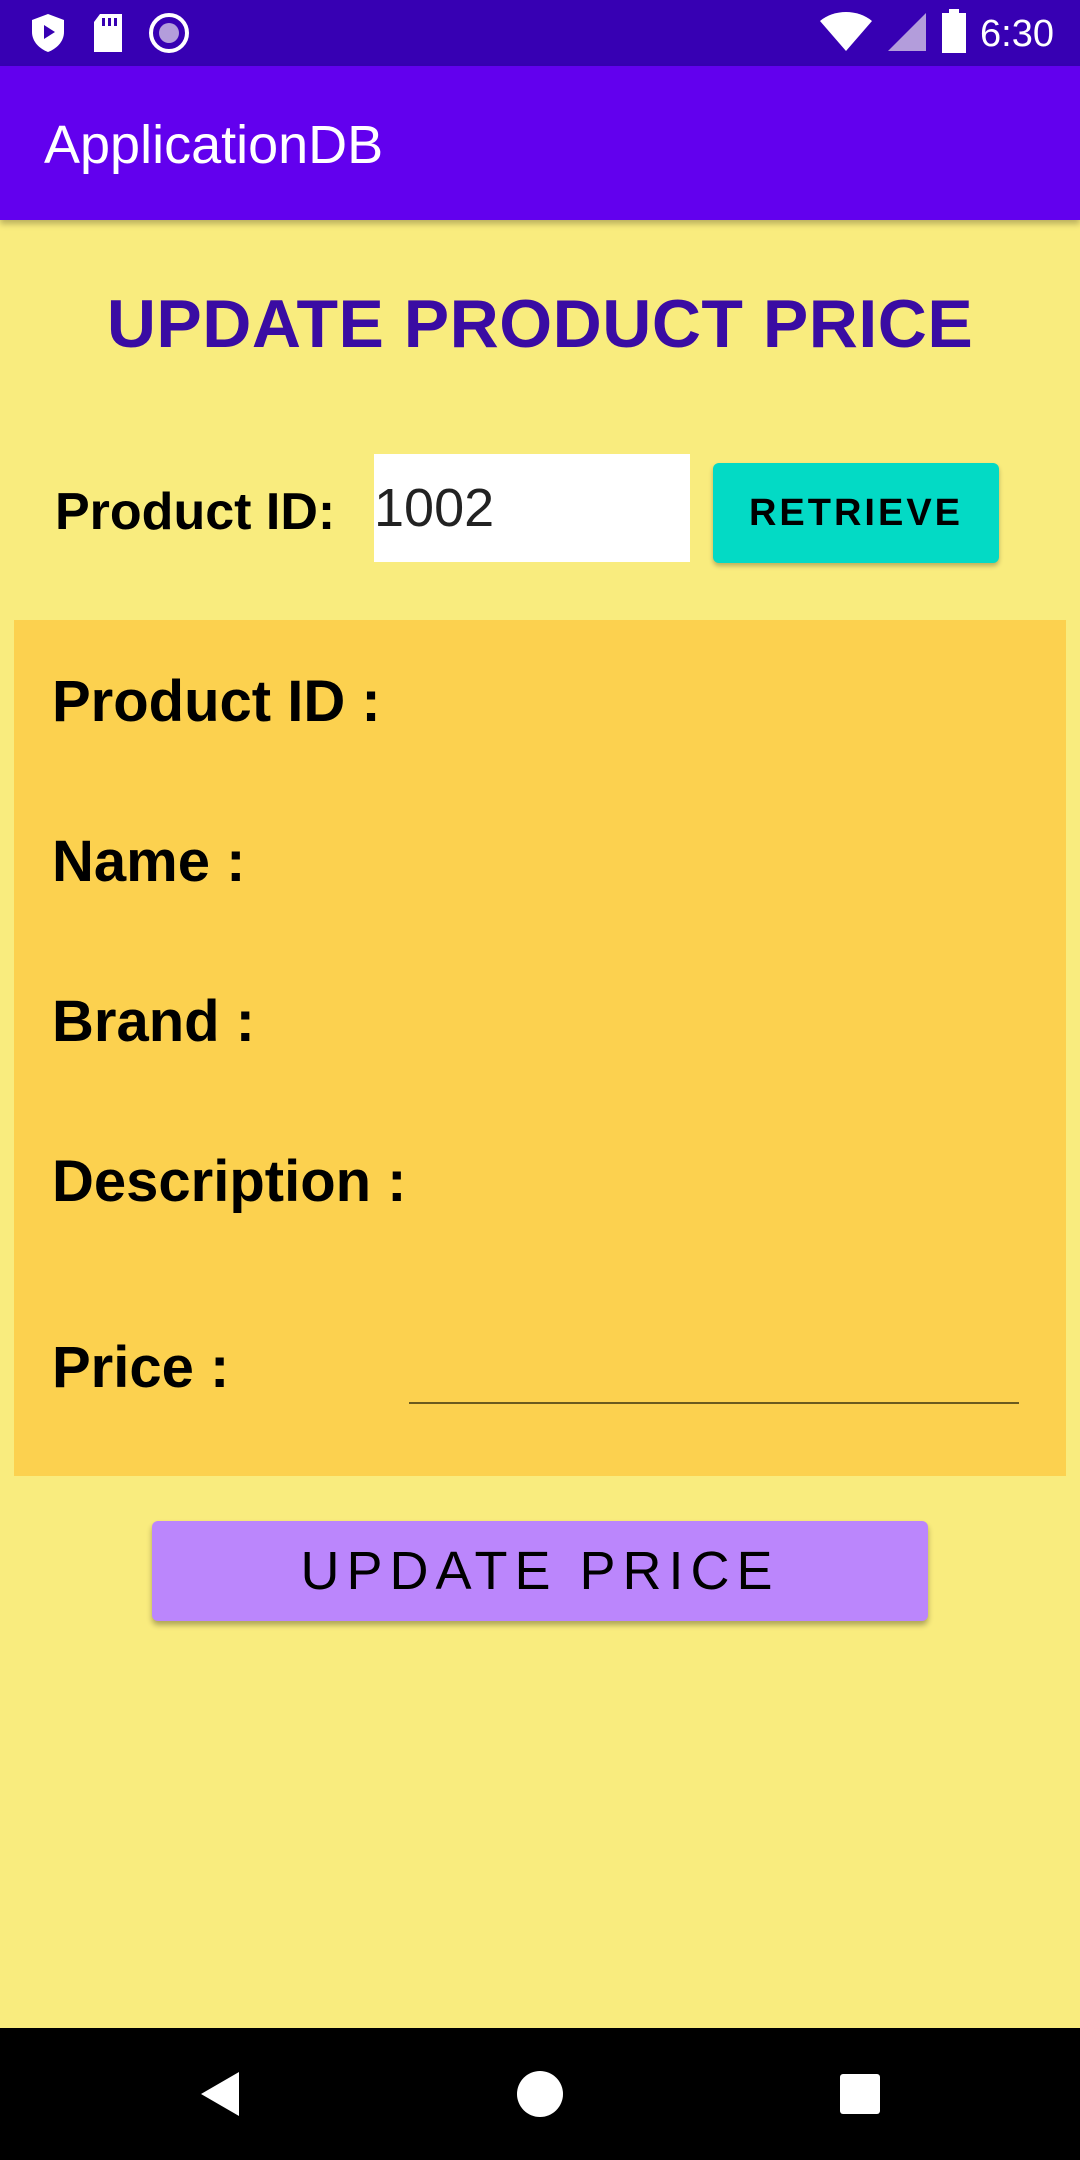 This screenshot has width=1080, height=2160. What do you see at coordinates (846, 33) in the screenshot?
I see `wifi-icon` at bounding box center [846, 33].